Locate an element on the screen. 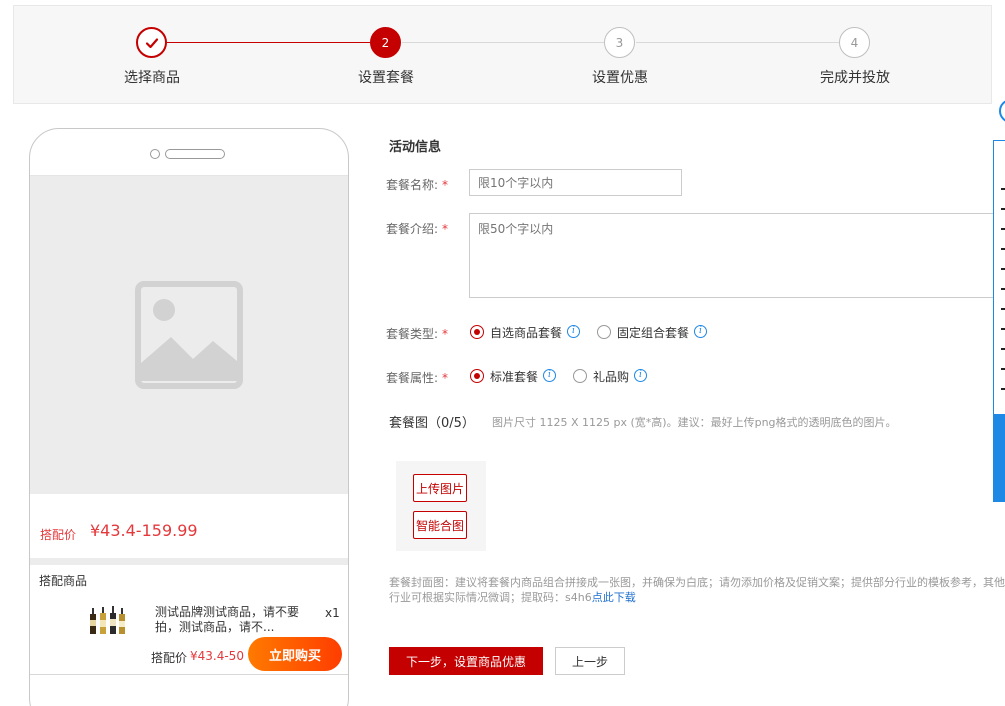 The height and width of the screenshot is (706, 1005). package-images-title: 套餐图（0/5） is located at coordinates (432, 423).